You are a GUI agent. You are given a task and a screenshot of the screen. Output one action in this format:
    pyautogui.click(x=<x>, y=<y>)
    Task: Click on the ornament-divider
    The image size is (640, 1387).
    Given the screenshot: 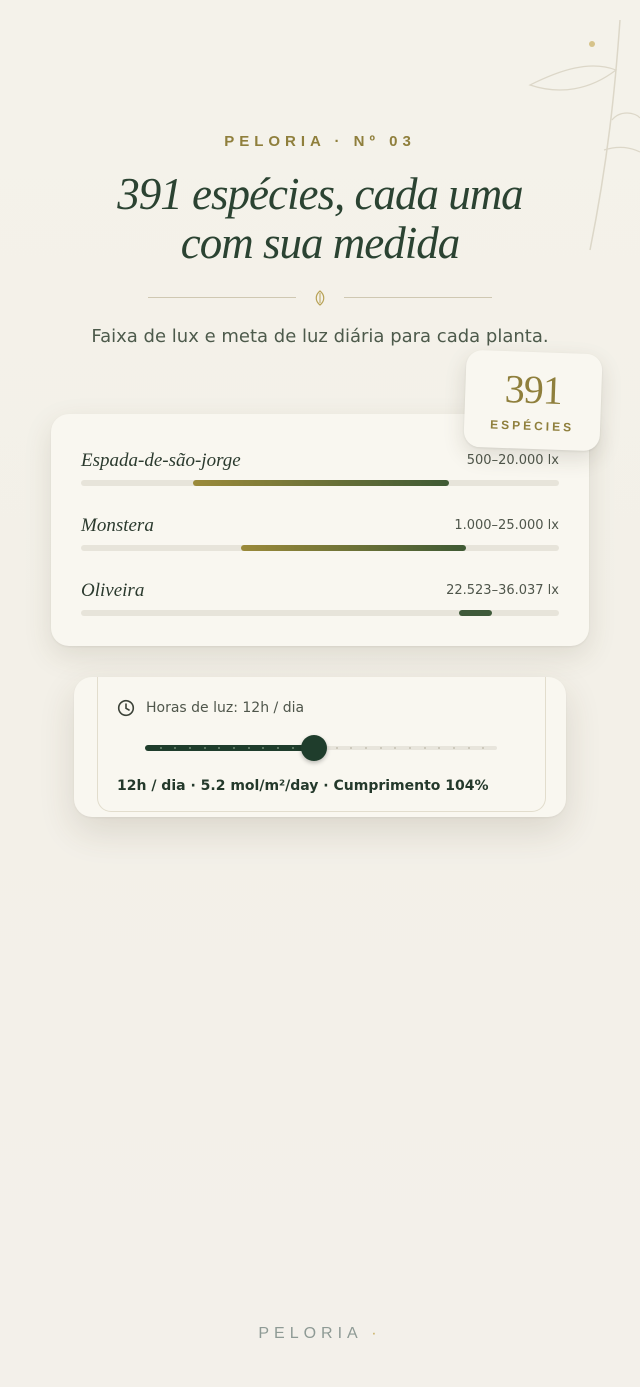 What is the action you would take?
    pyautogui.click(x=320, y=298)
    